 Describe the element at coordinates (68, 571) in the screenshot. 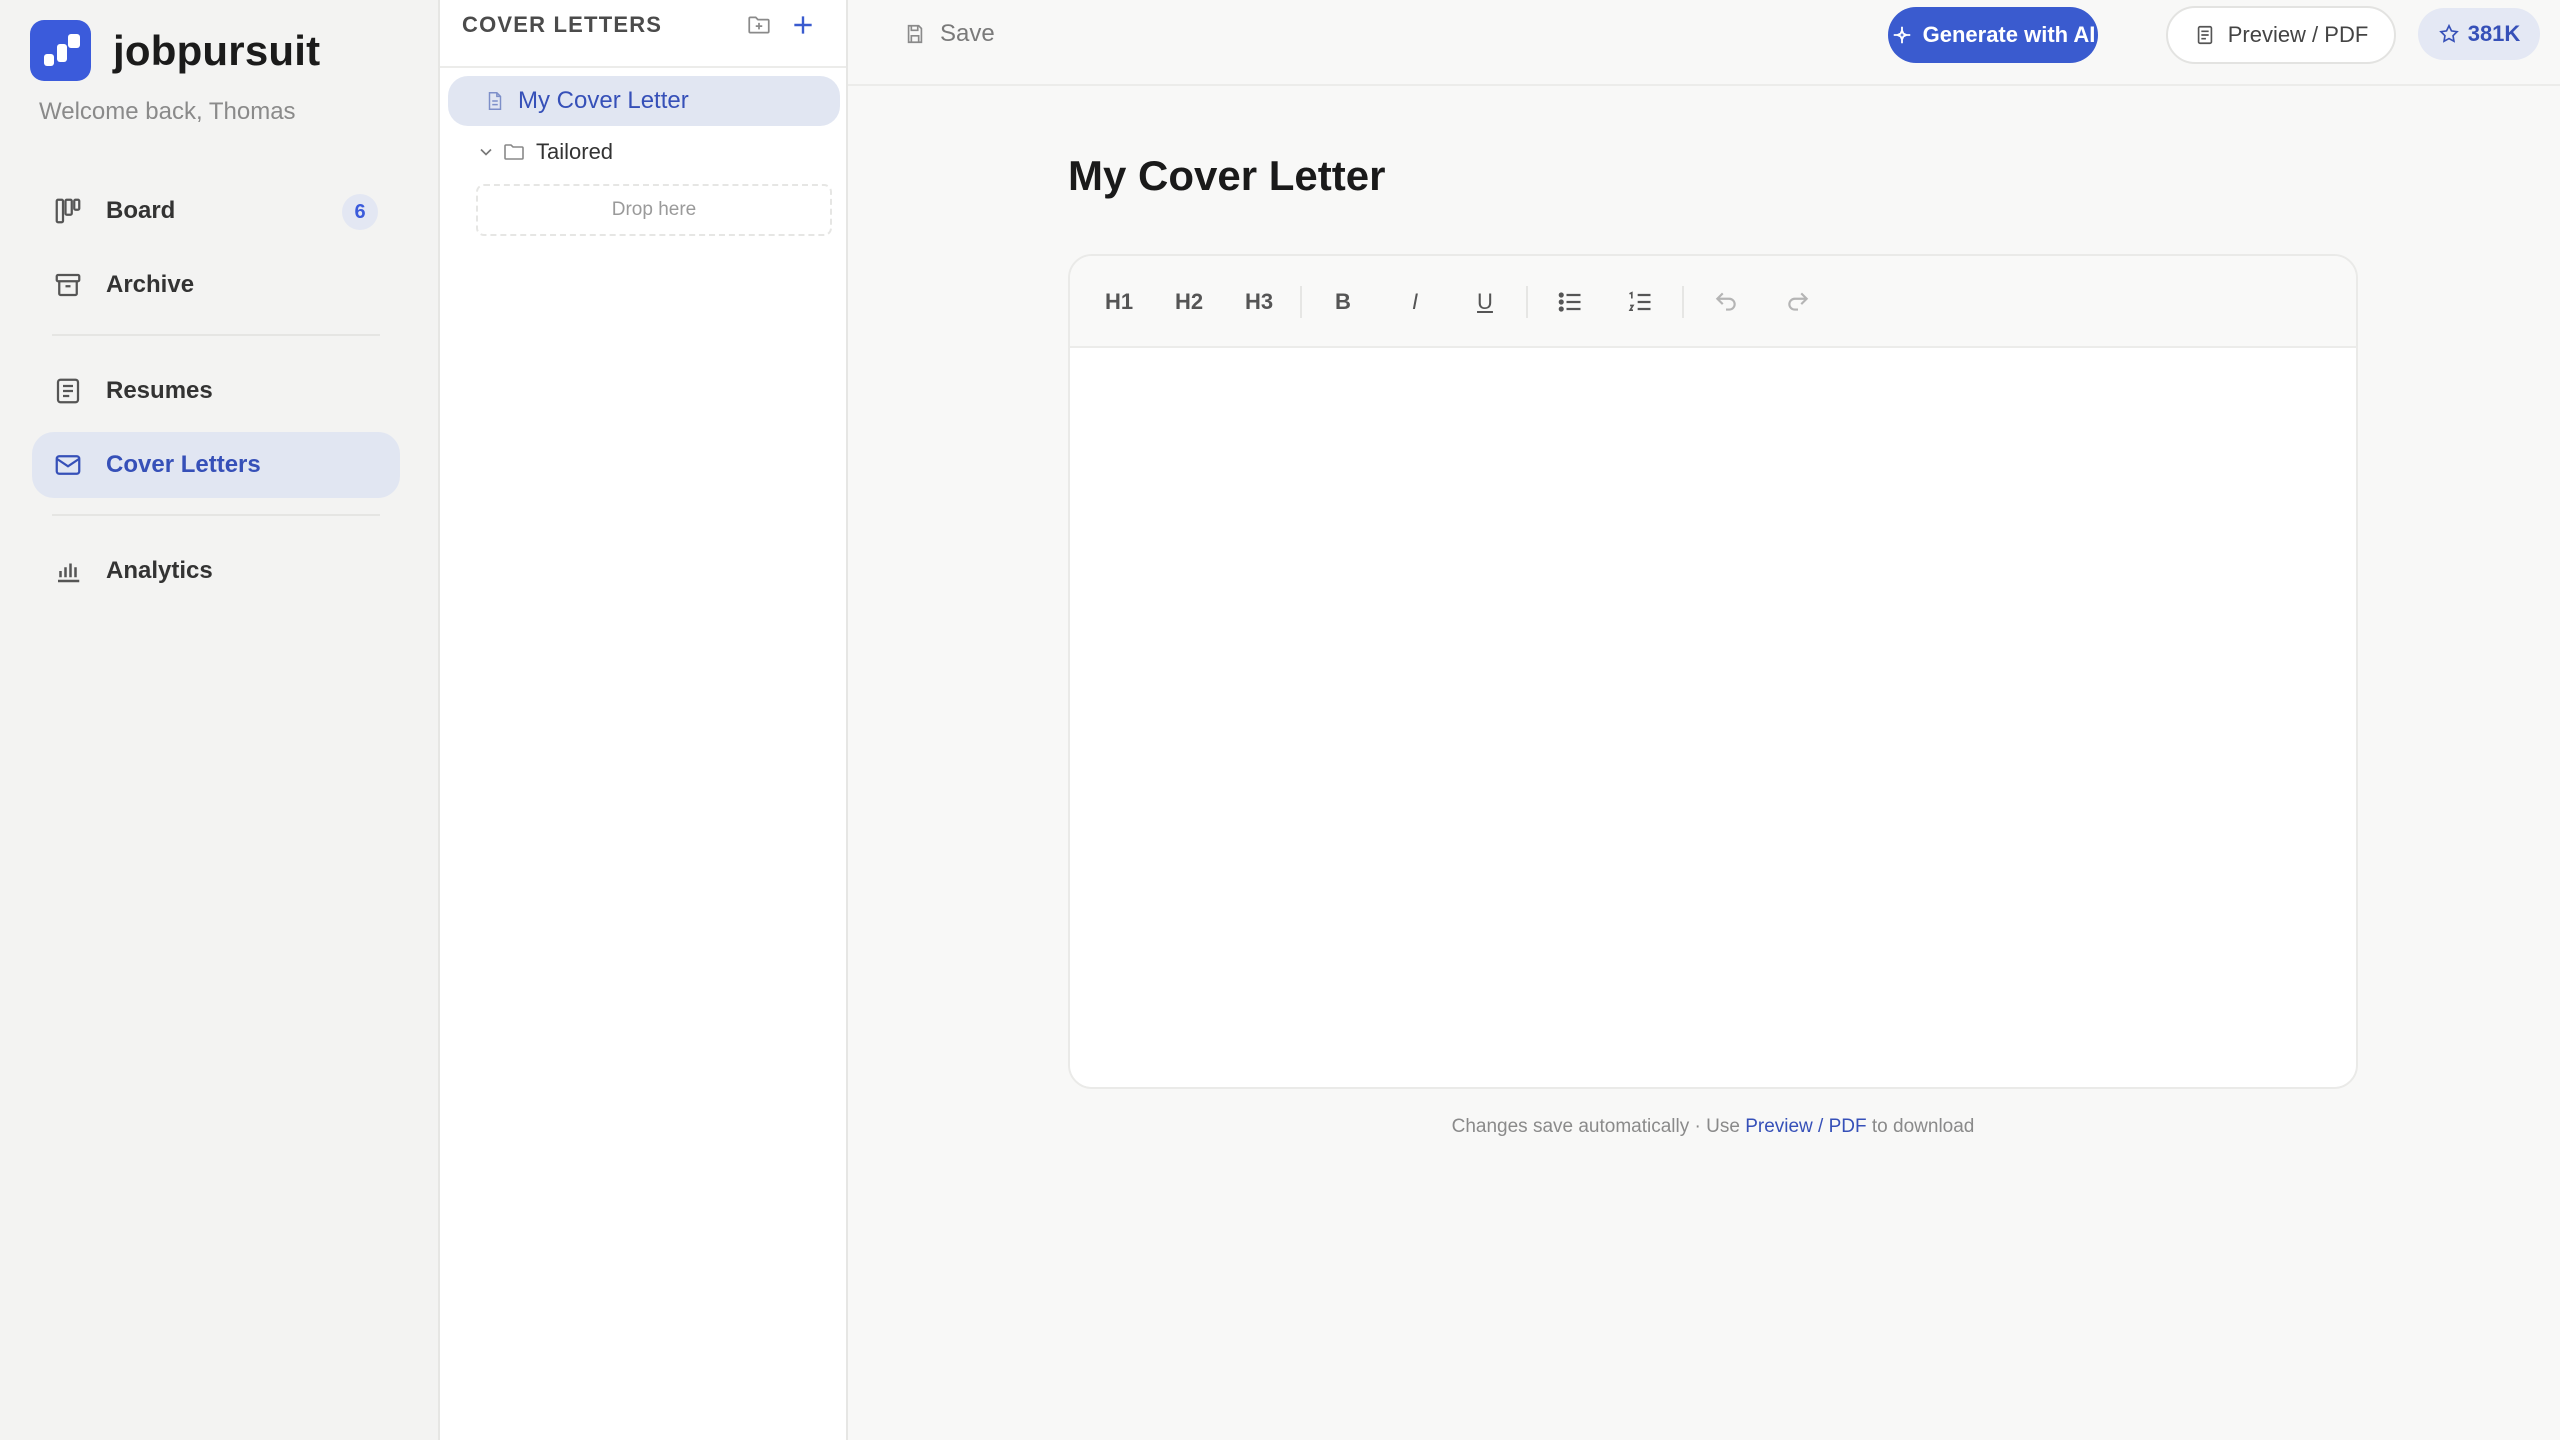

I see `bar-chart-icon` at that location.